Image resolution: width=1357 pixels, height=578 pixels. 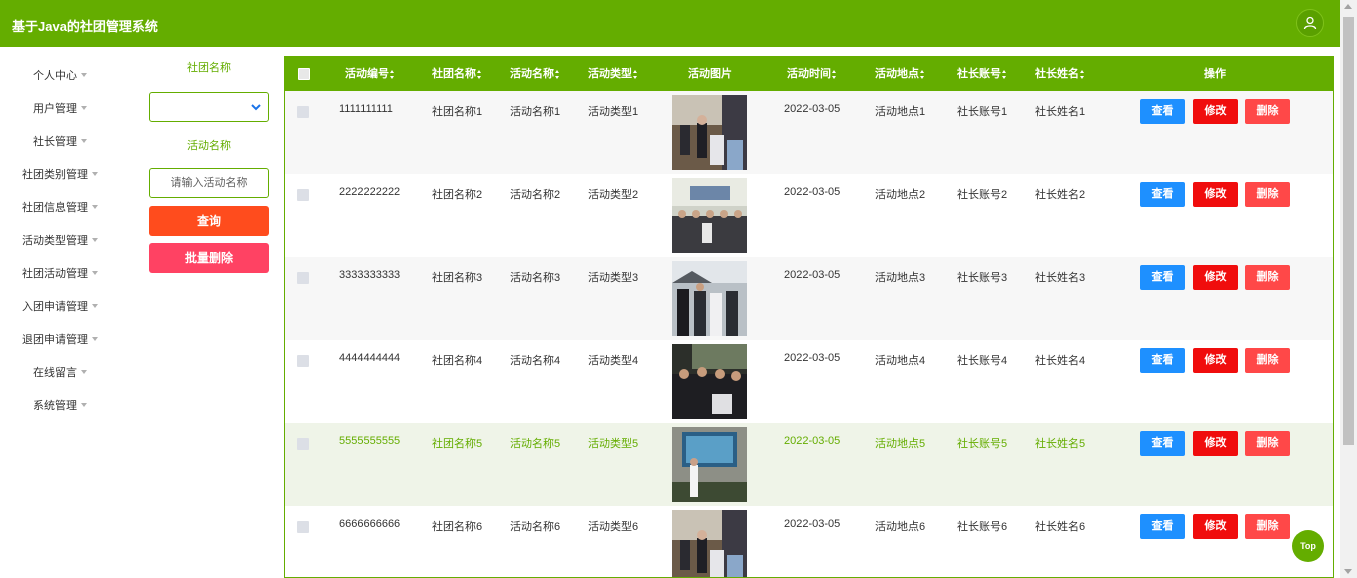 I want to click on cell-activity-id: 1111111111, so click(x=366, y=109).